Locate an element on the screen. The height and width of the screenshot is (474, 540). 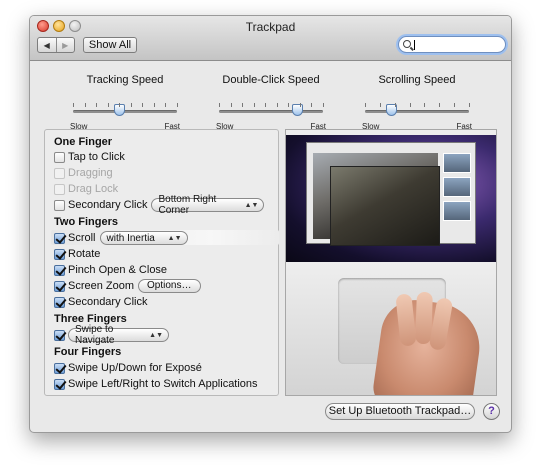
scrolling-speed-slider: Scrolling Speed Slow Fast is located at coordinates (417, 102).